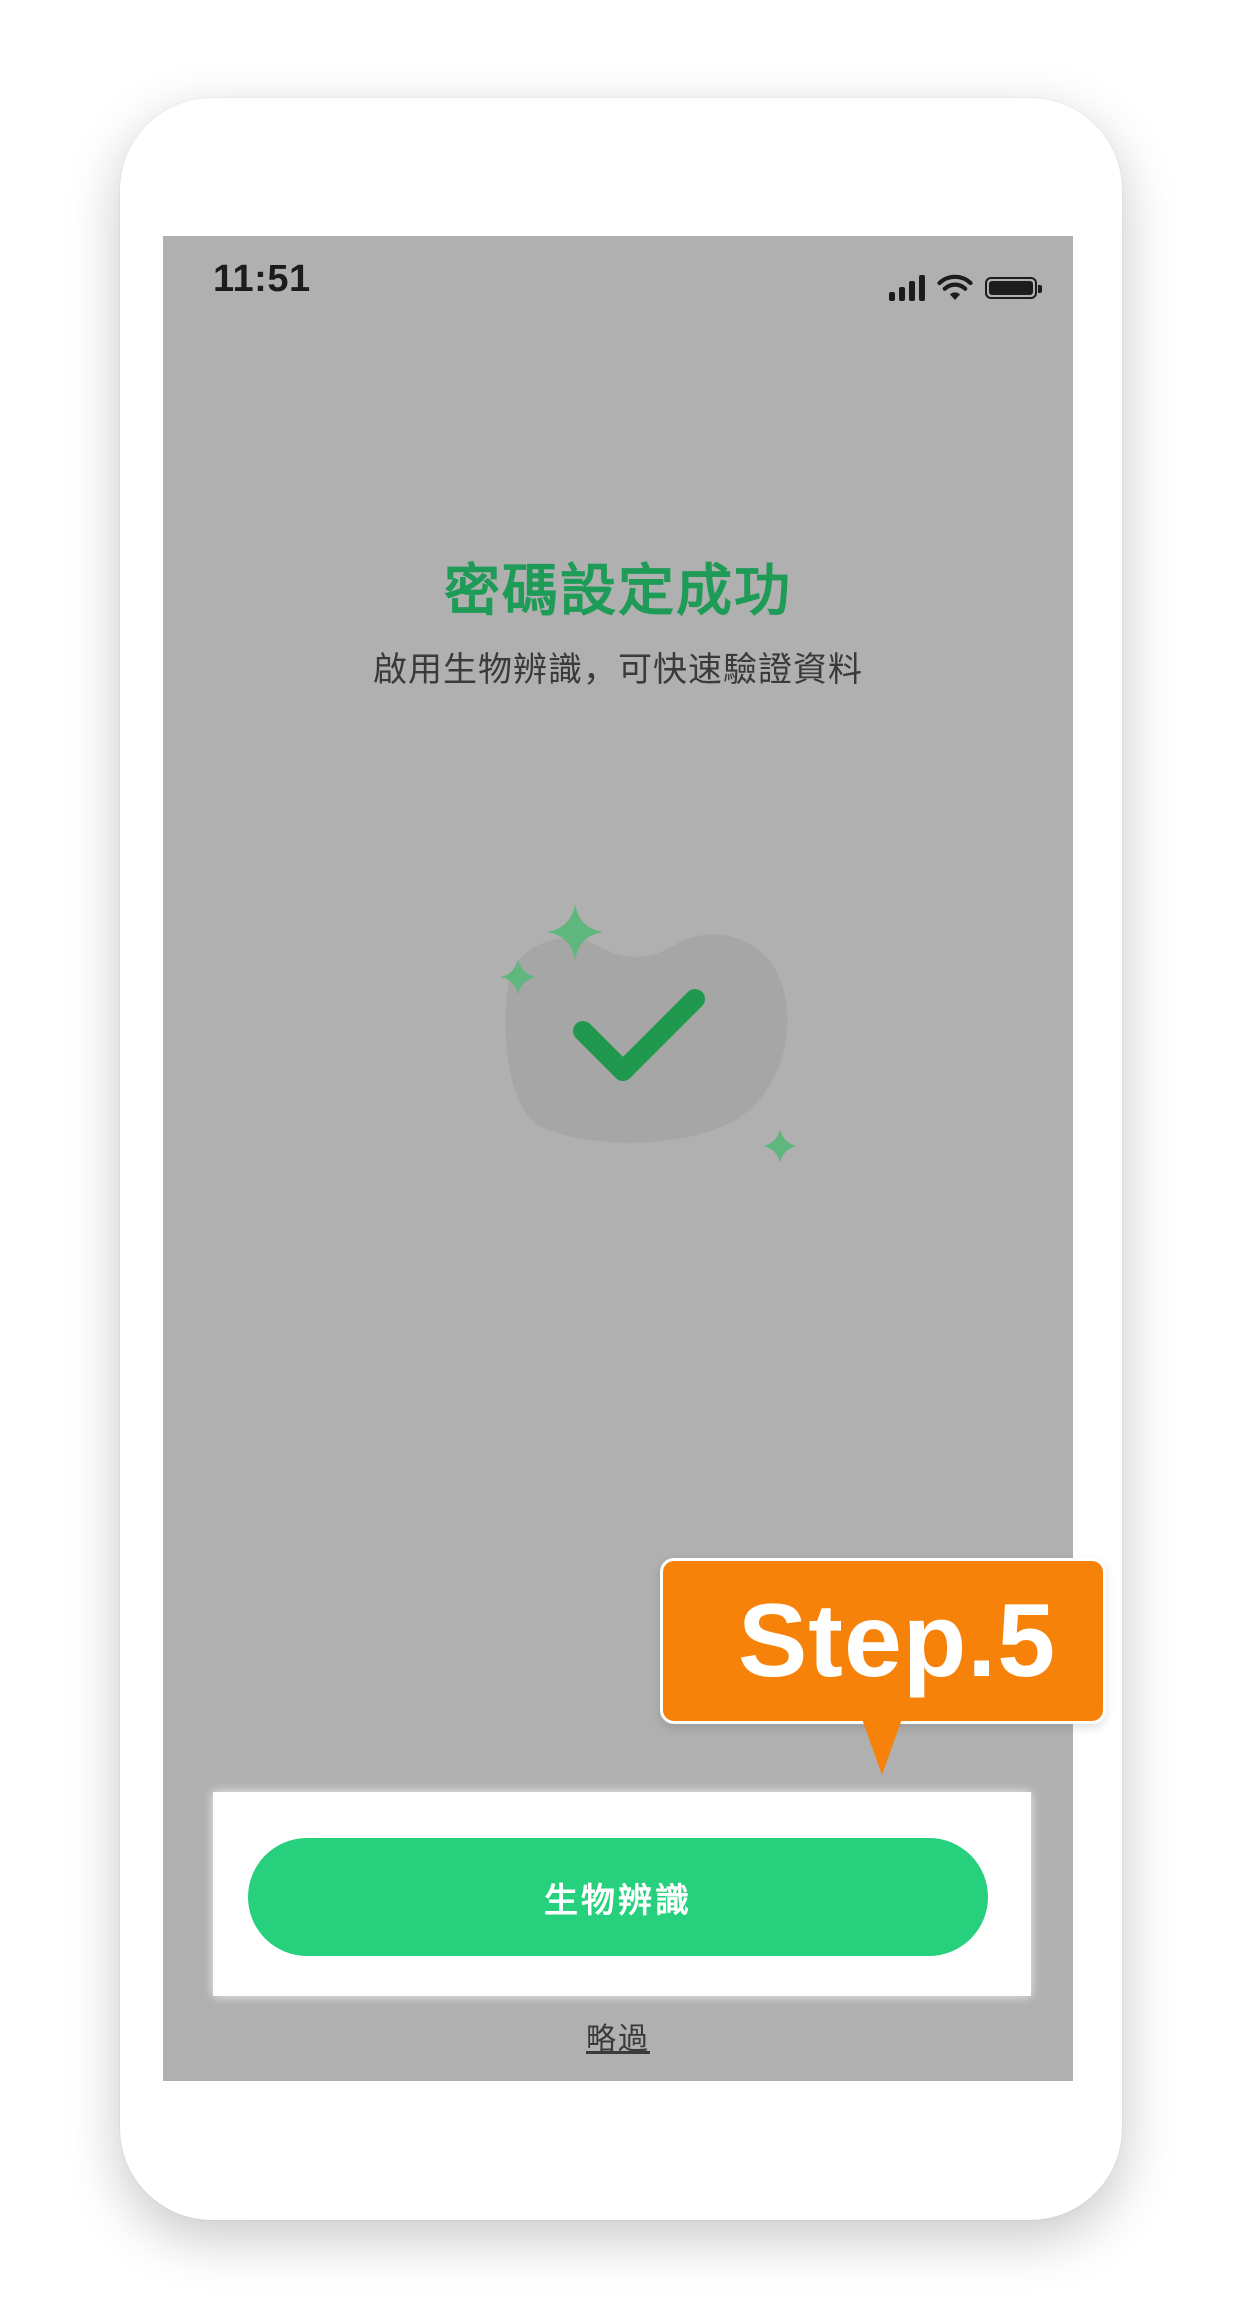 This screenshot has width=1242, height=2318. I want to click on step-callout: Step.5, so click(883, 1641).